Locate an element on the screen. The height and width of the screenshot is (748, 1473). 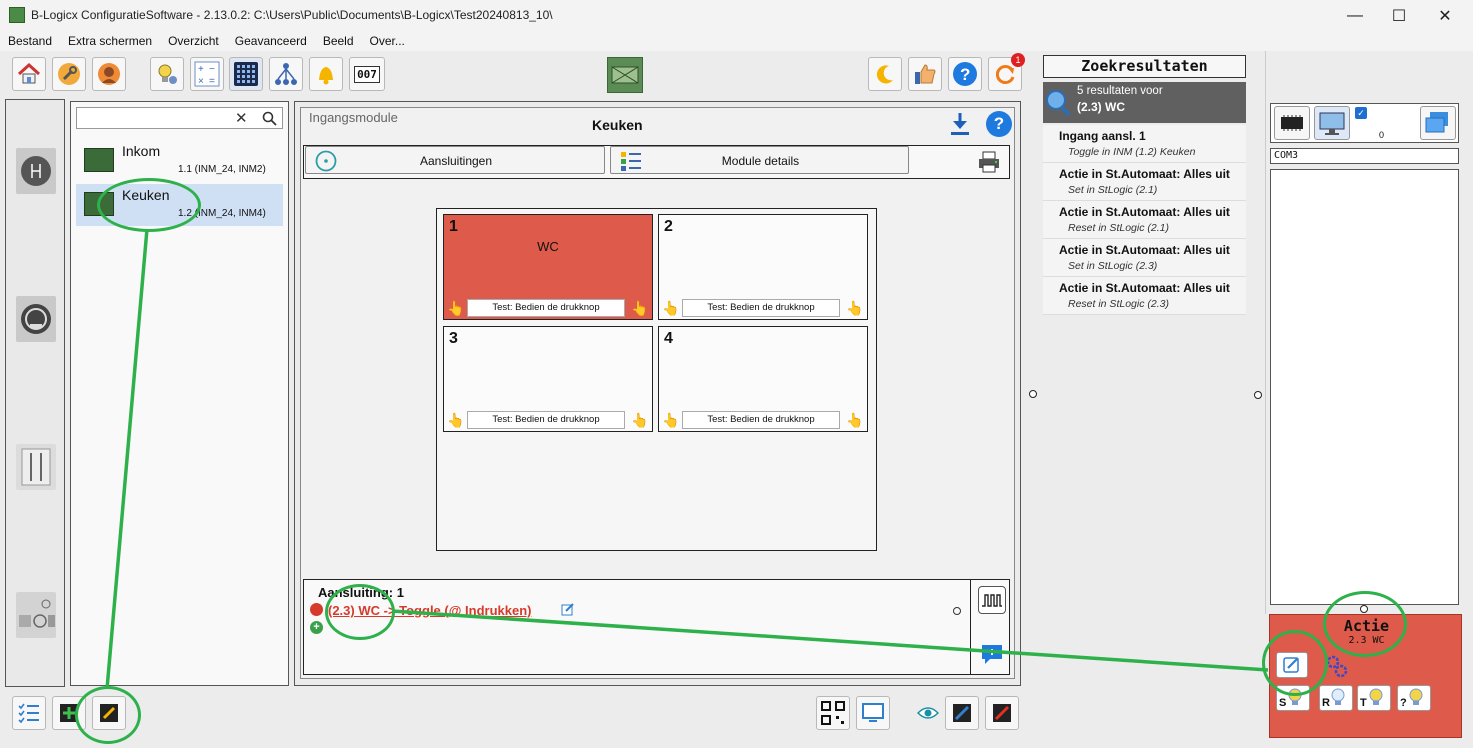
splitter-handle-left is located at coordinates (1033, 394).